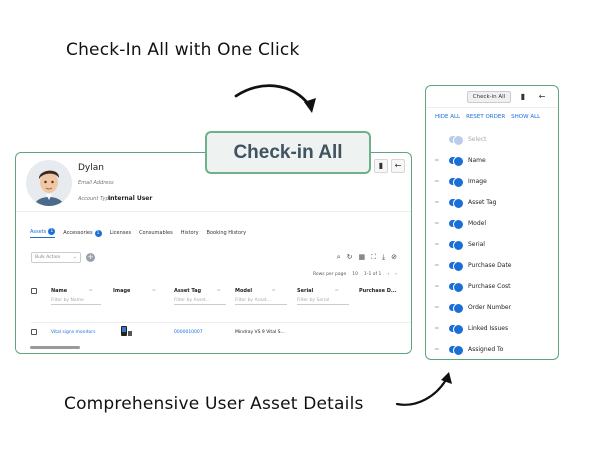 Image resolution: width=600 pixels, height=451 pixels. I want to click on check-in-all-button: Check-in All, so click(489, 97).